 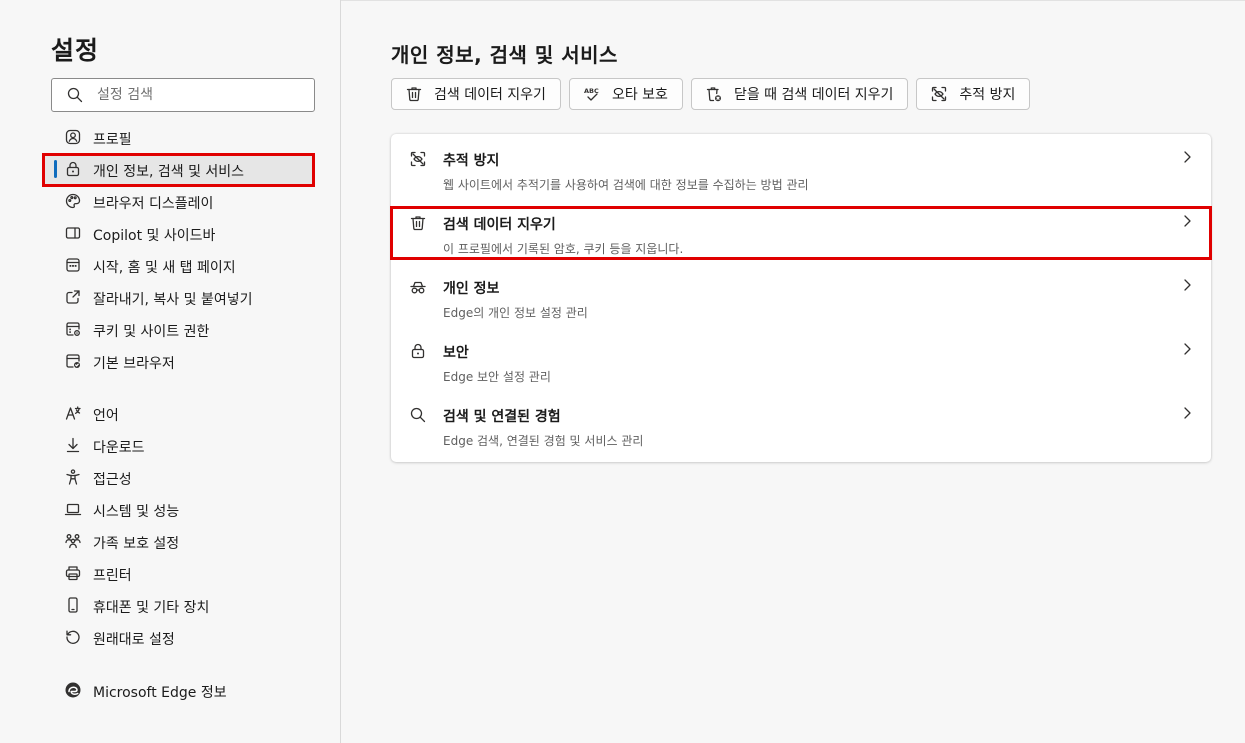 I want to click on row-description: Edge 검색, 연결된 경험 및 서비스 관리, so click(x=543, y=441).